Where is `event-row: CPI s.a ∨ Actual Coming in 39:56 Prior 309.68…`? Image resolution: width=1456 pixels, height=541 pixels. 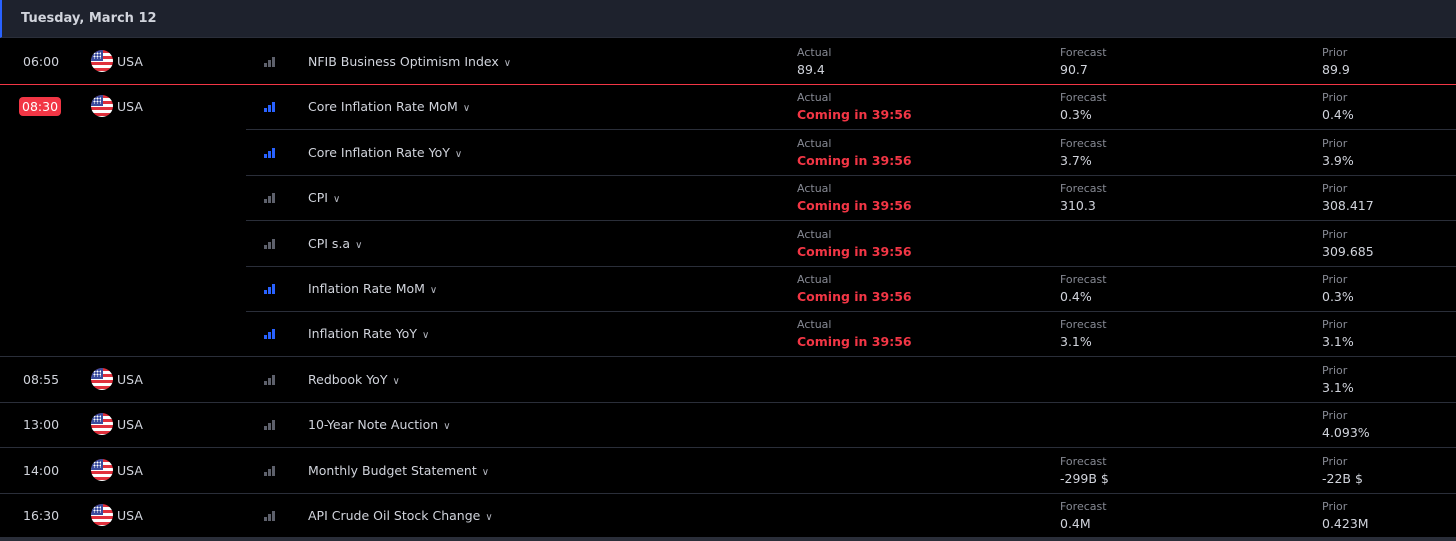
event-row: CPI s.a ∨ Actual Coming in 39:56 Prior 309.68… is located at coordinates (728, 243).